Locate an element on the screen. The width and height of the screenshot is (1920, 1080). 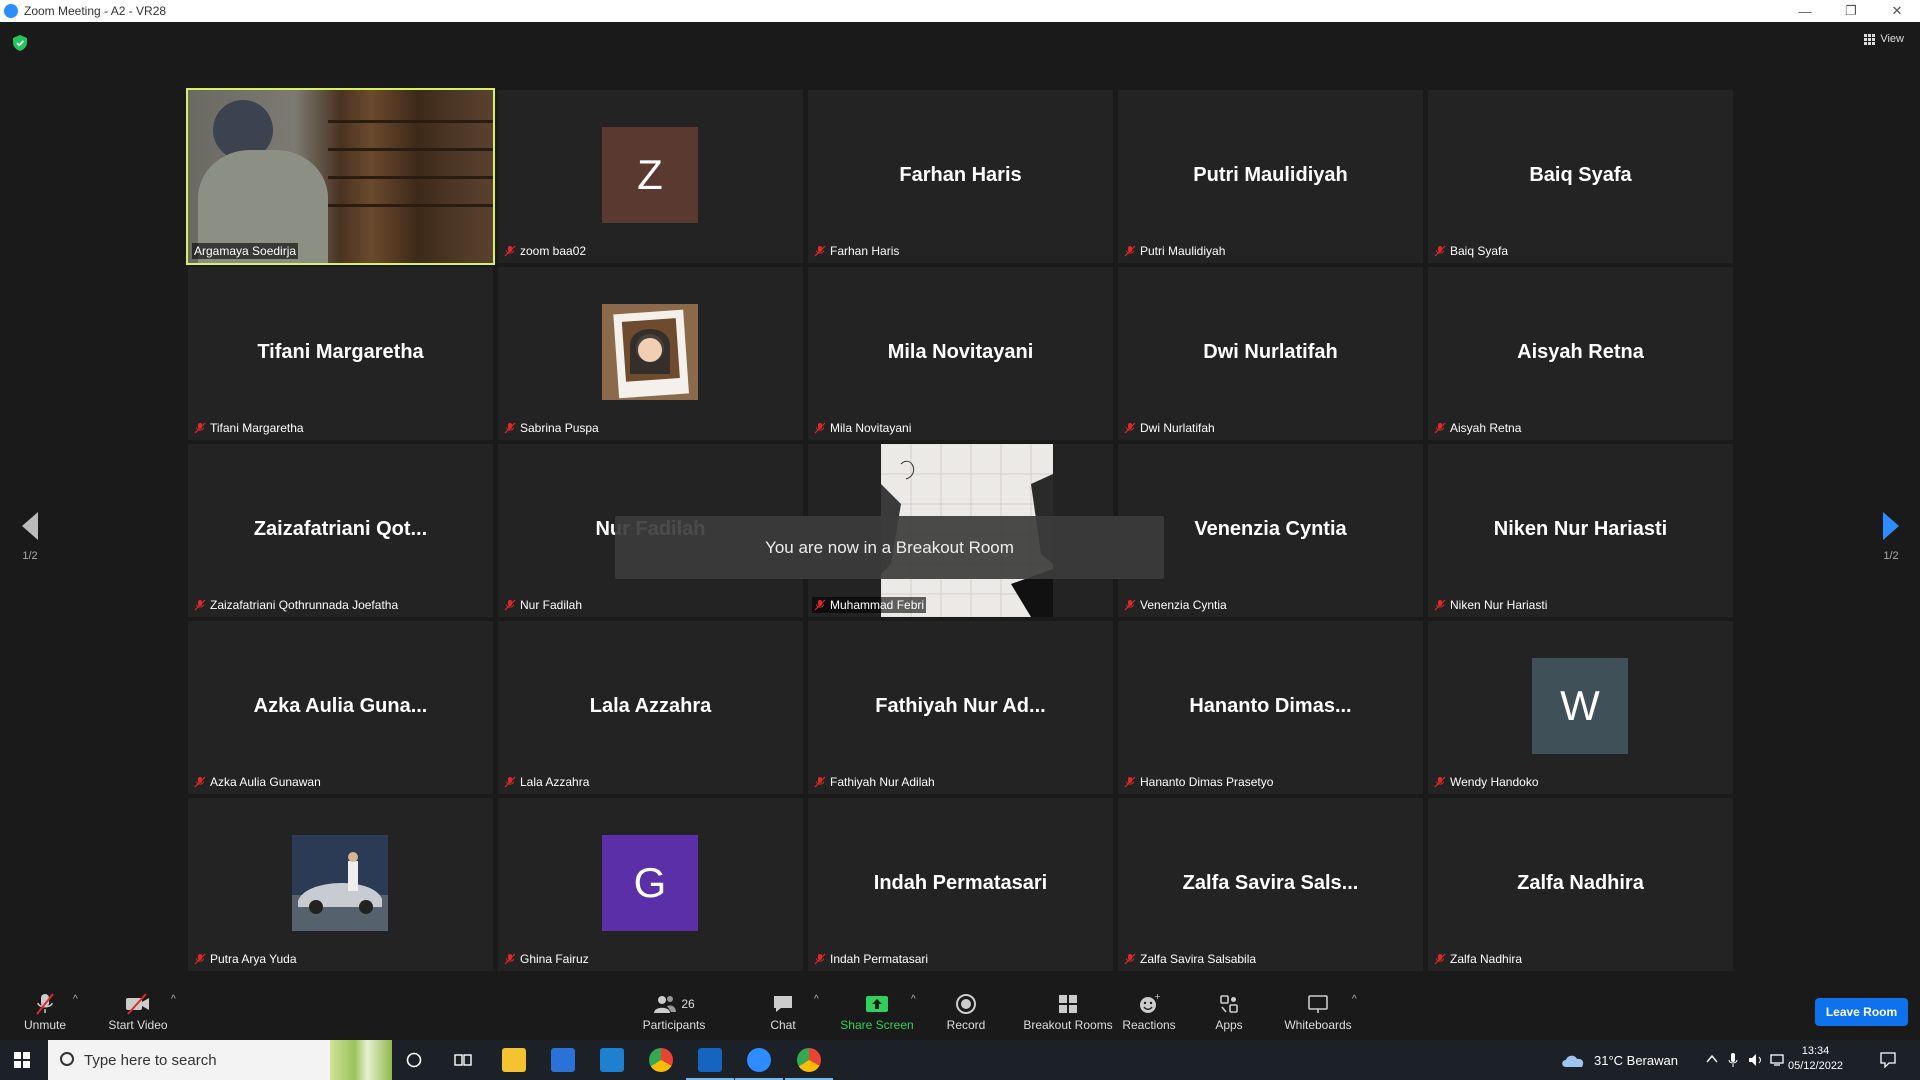
participants-button: 26 Participants is located at coordinates (674, 1012).